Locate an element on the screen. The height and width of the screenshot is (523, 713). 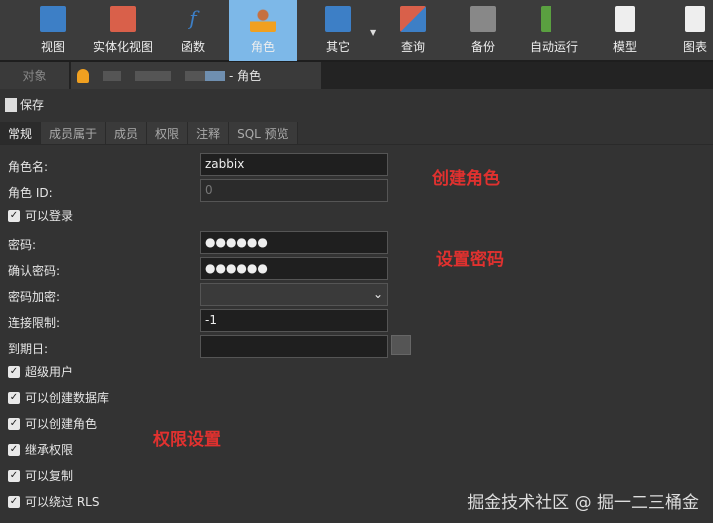
label: 可以复制 is located at coordinates (49, 476).